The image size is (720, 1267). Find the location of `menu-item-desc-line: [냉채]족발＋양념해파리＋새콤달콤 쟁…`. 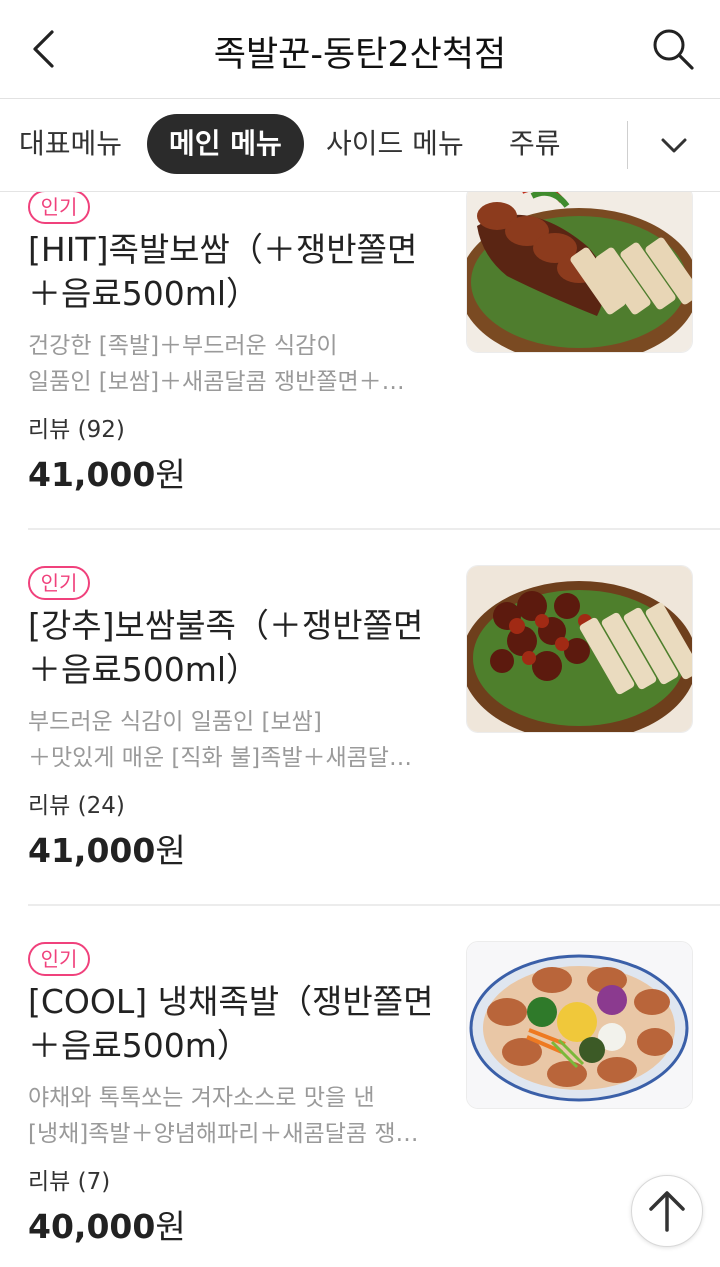

menu-item-desc-line: [냉채]족발＋양념해파리＋새콤달콤 쟁… is located at coordinates (223, 1134).